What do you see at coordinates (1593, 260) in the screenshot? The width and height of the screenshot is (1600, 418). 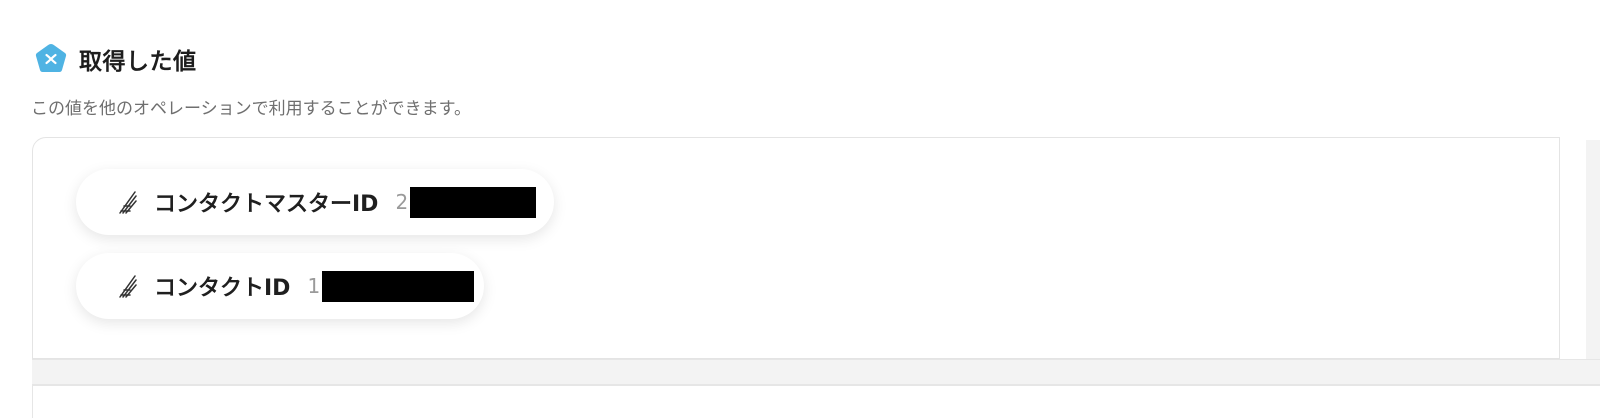 I see `panel-right-edge` at bounding box center [1593, 260].